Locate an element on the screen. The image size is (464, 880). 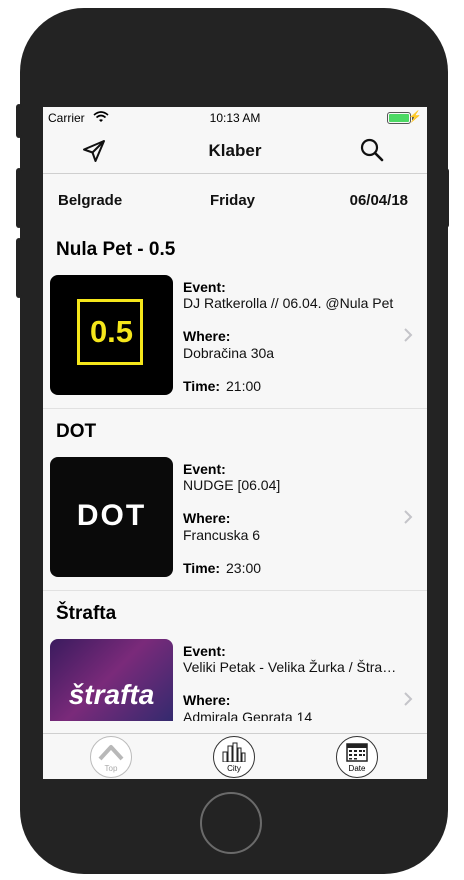
tab-date: Date is located at coordinates (357, 757).